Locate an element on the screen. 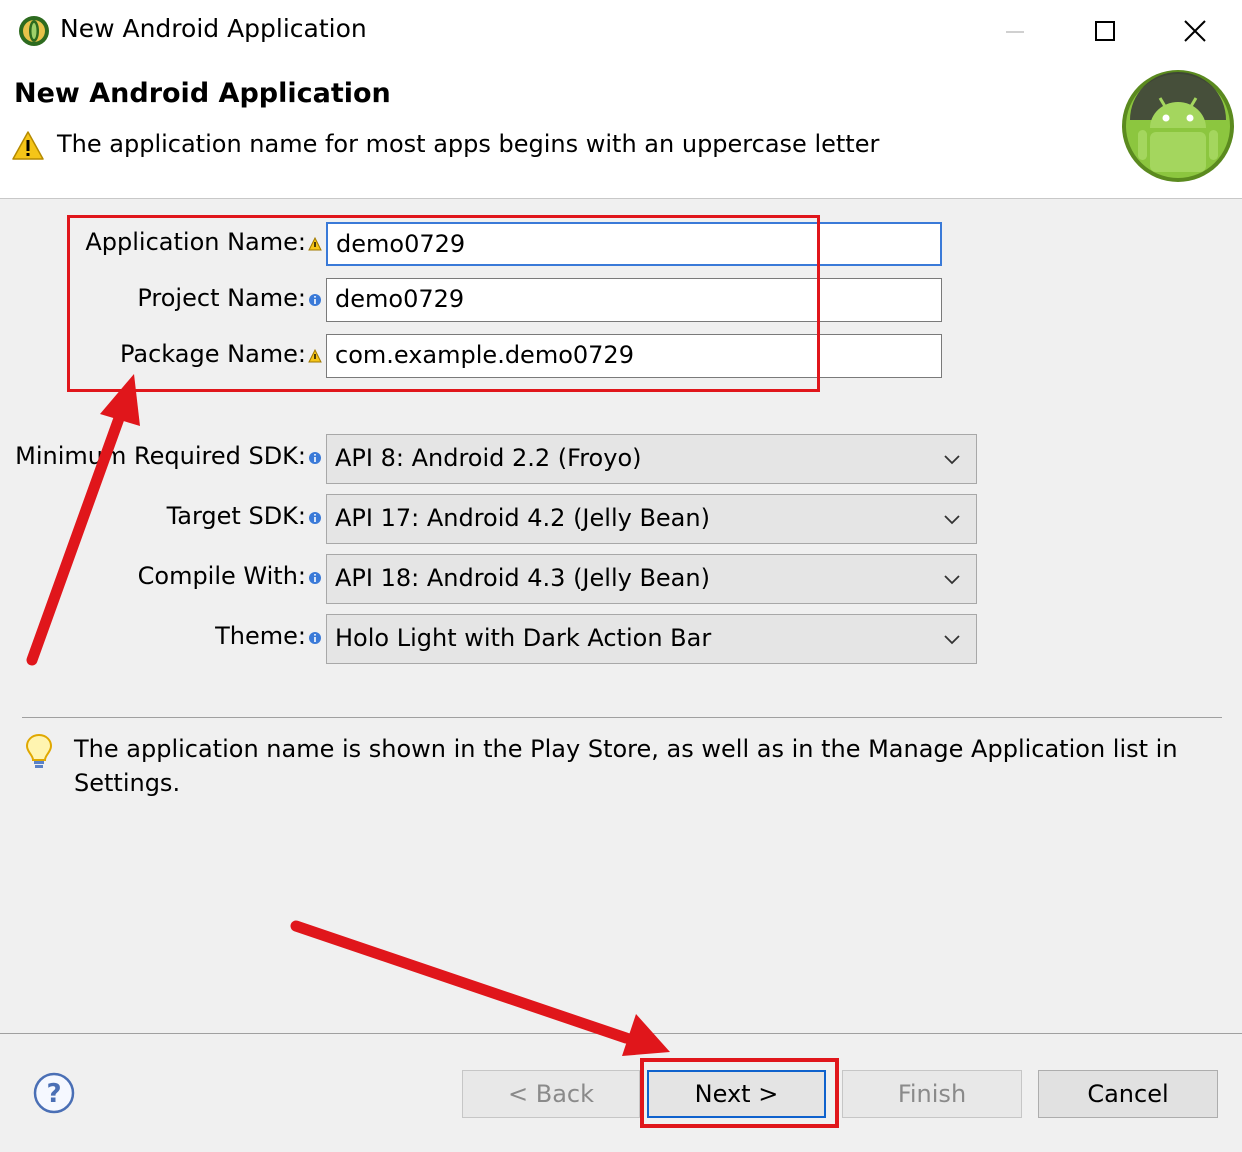 This screenshot has height=1152, width=1242. theme-select: Holo Light with Dark Action Bar is located at coordinates (651, 639).